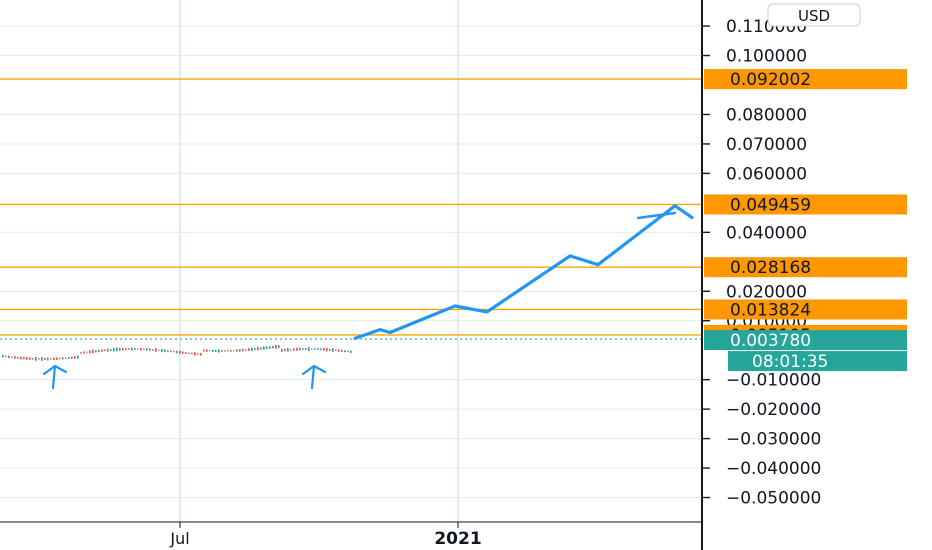 This screenshot has height=550, width=932. Describe the element at coordinates (179, 538) in the screenshot. I see `time-axis-label: Jul` at that location.